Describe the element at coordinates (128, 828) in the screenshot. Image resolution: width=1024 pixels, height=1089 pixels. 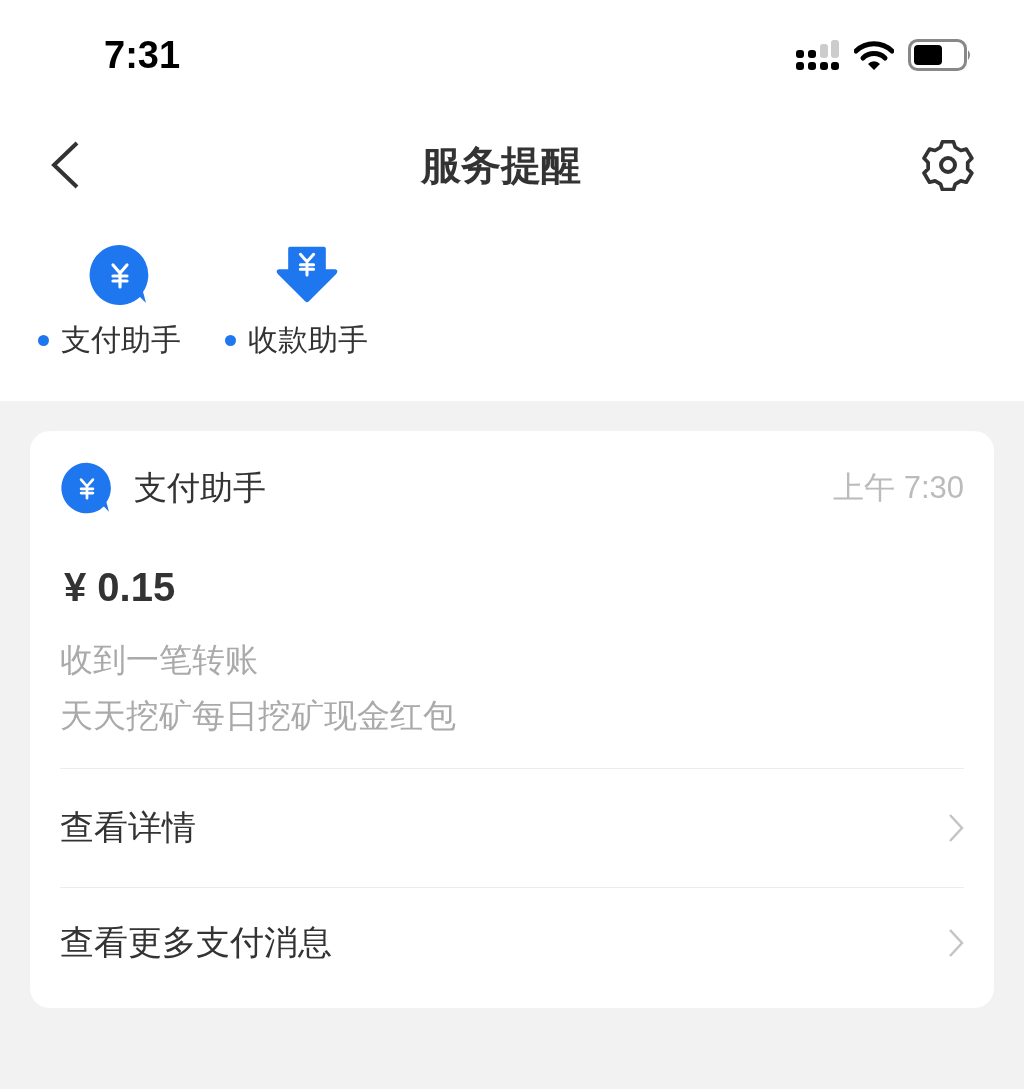
I see `link-row-label: 查看详情` at that location.